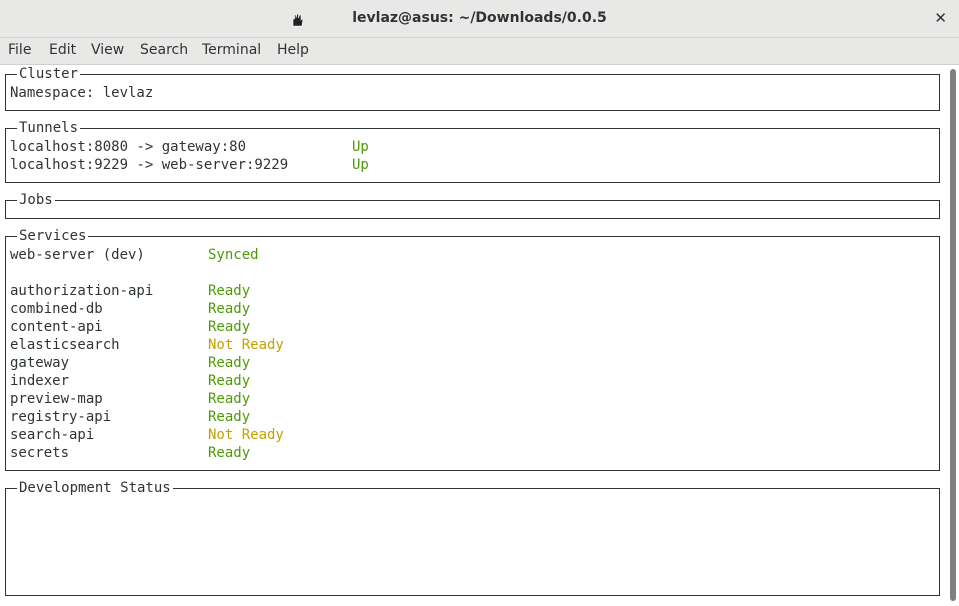  Describe the element at coordinates (52, 435) in the screenshot. I see `service-name: search-api` at that location.